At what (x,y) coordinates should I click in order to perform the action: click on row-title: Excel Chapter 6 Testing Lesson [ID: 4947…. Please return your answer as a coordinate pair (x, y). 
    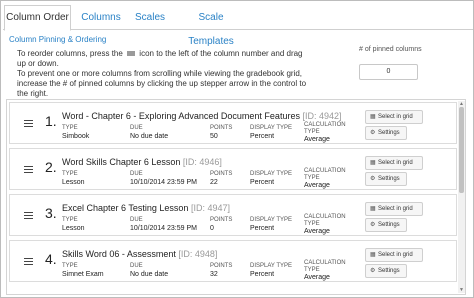
    Looking at the image, I should click on (146, 208).